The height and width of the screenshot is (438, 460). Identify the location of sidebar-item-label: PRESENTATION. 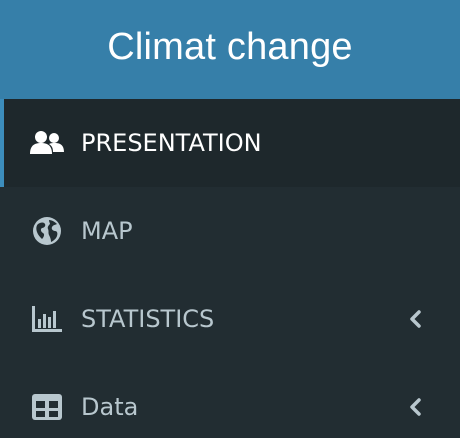
(171, 143).